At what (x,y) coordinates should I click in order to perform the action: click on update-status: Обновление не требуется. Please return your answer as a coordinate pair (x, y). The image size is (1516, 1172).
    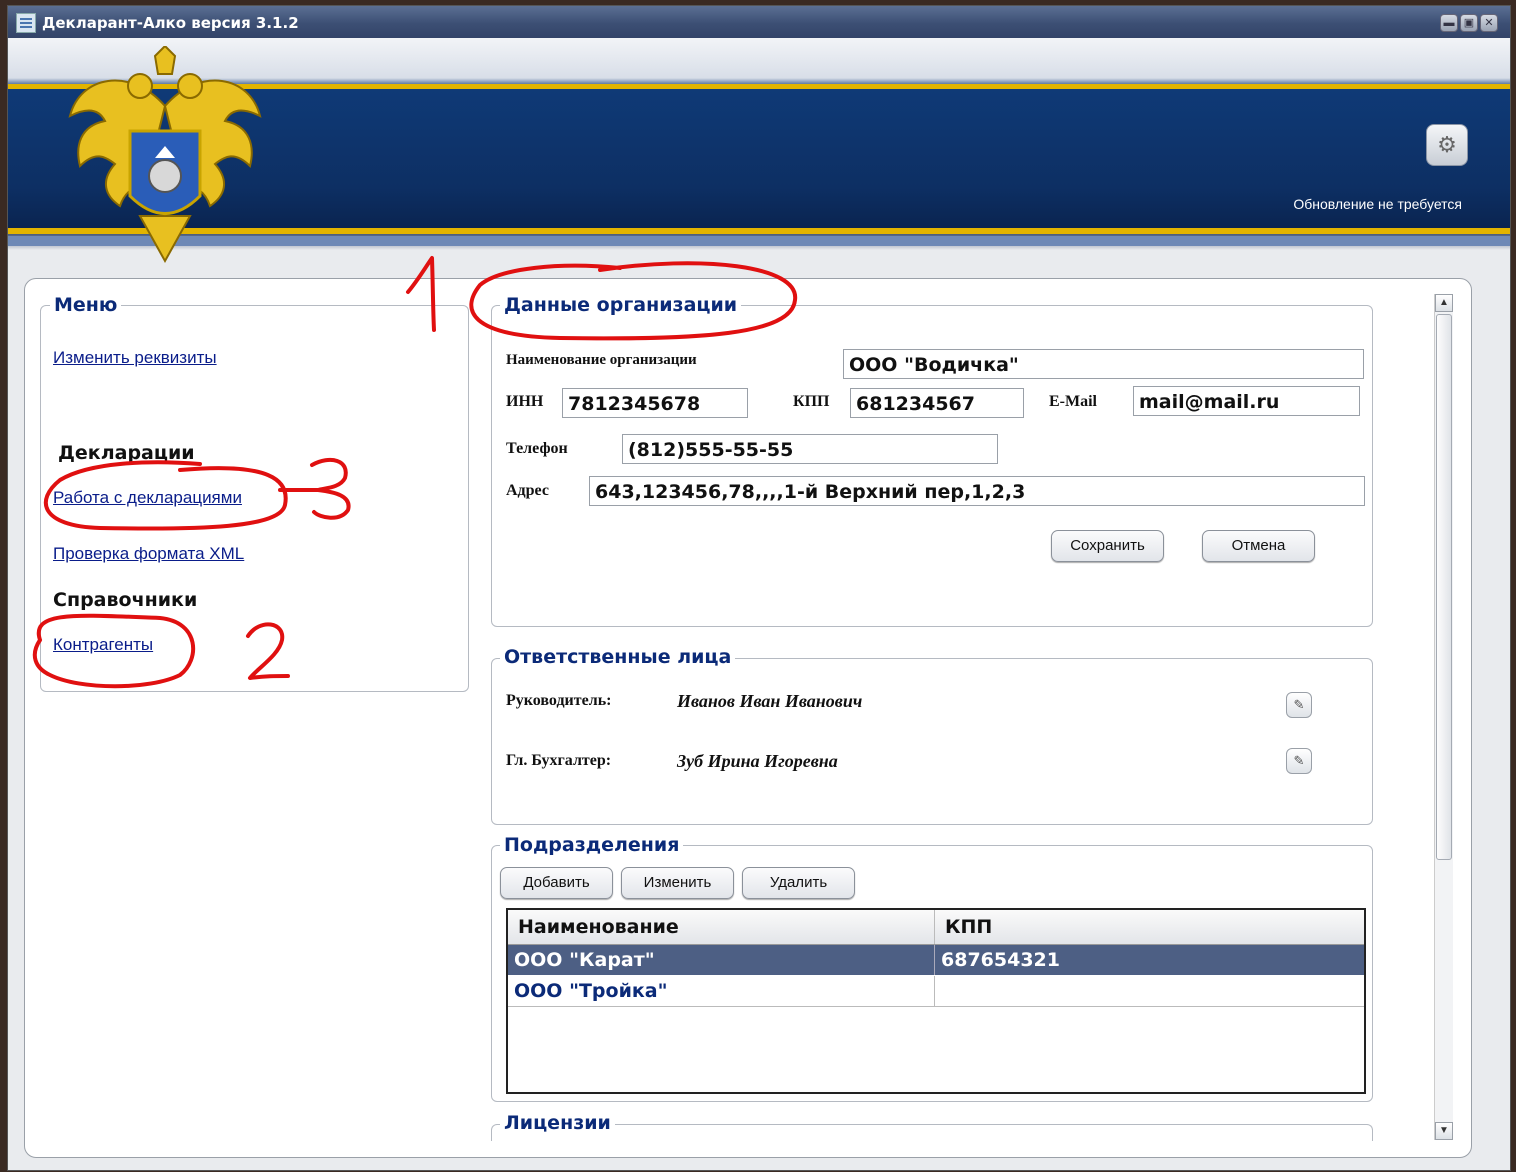
    Looking at the image, I should click on (1377, 204).